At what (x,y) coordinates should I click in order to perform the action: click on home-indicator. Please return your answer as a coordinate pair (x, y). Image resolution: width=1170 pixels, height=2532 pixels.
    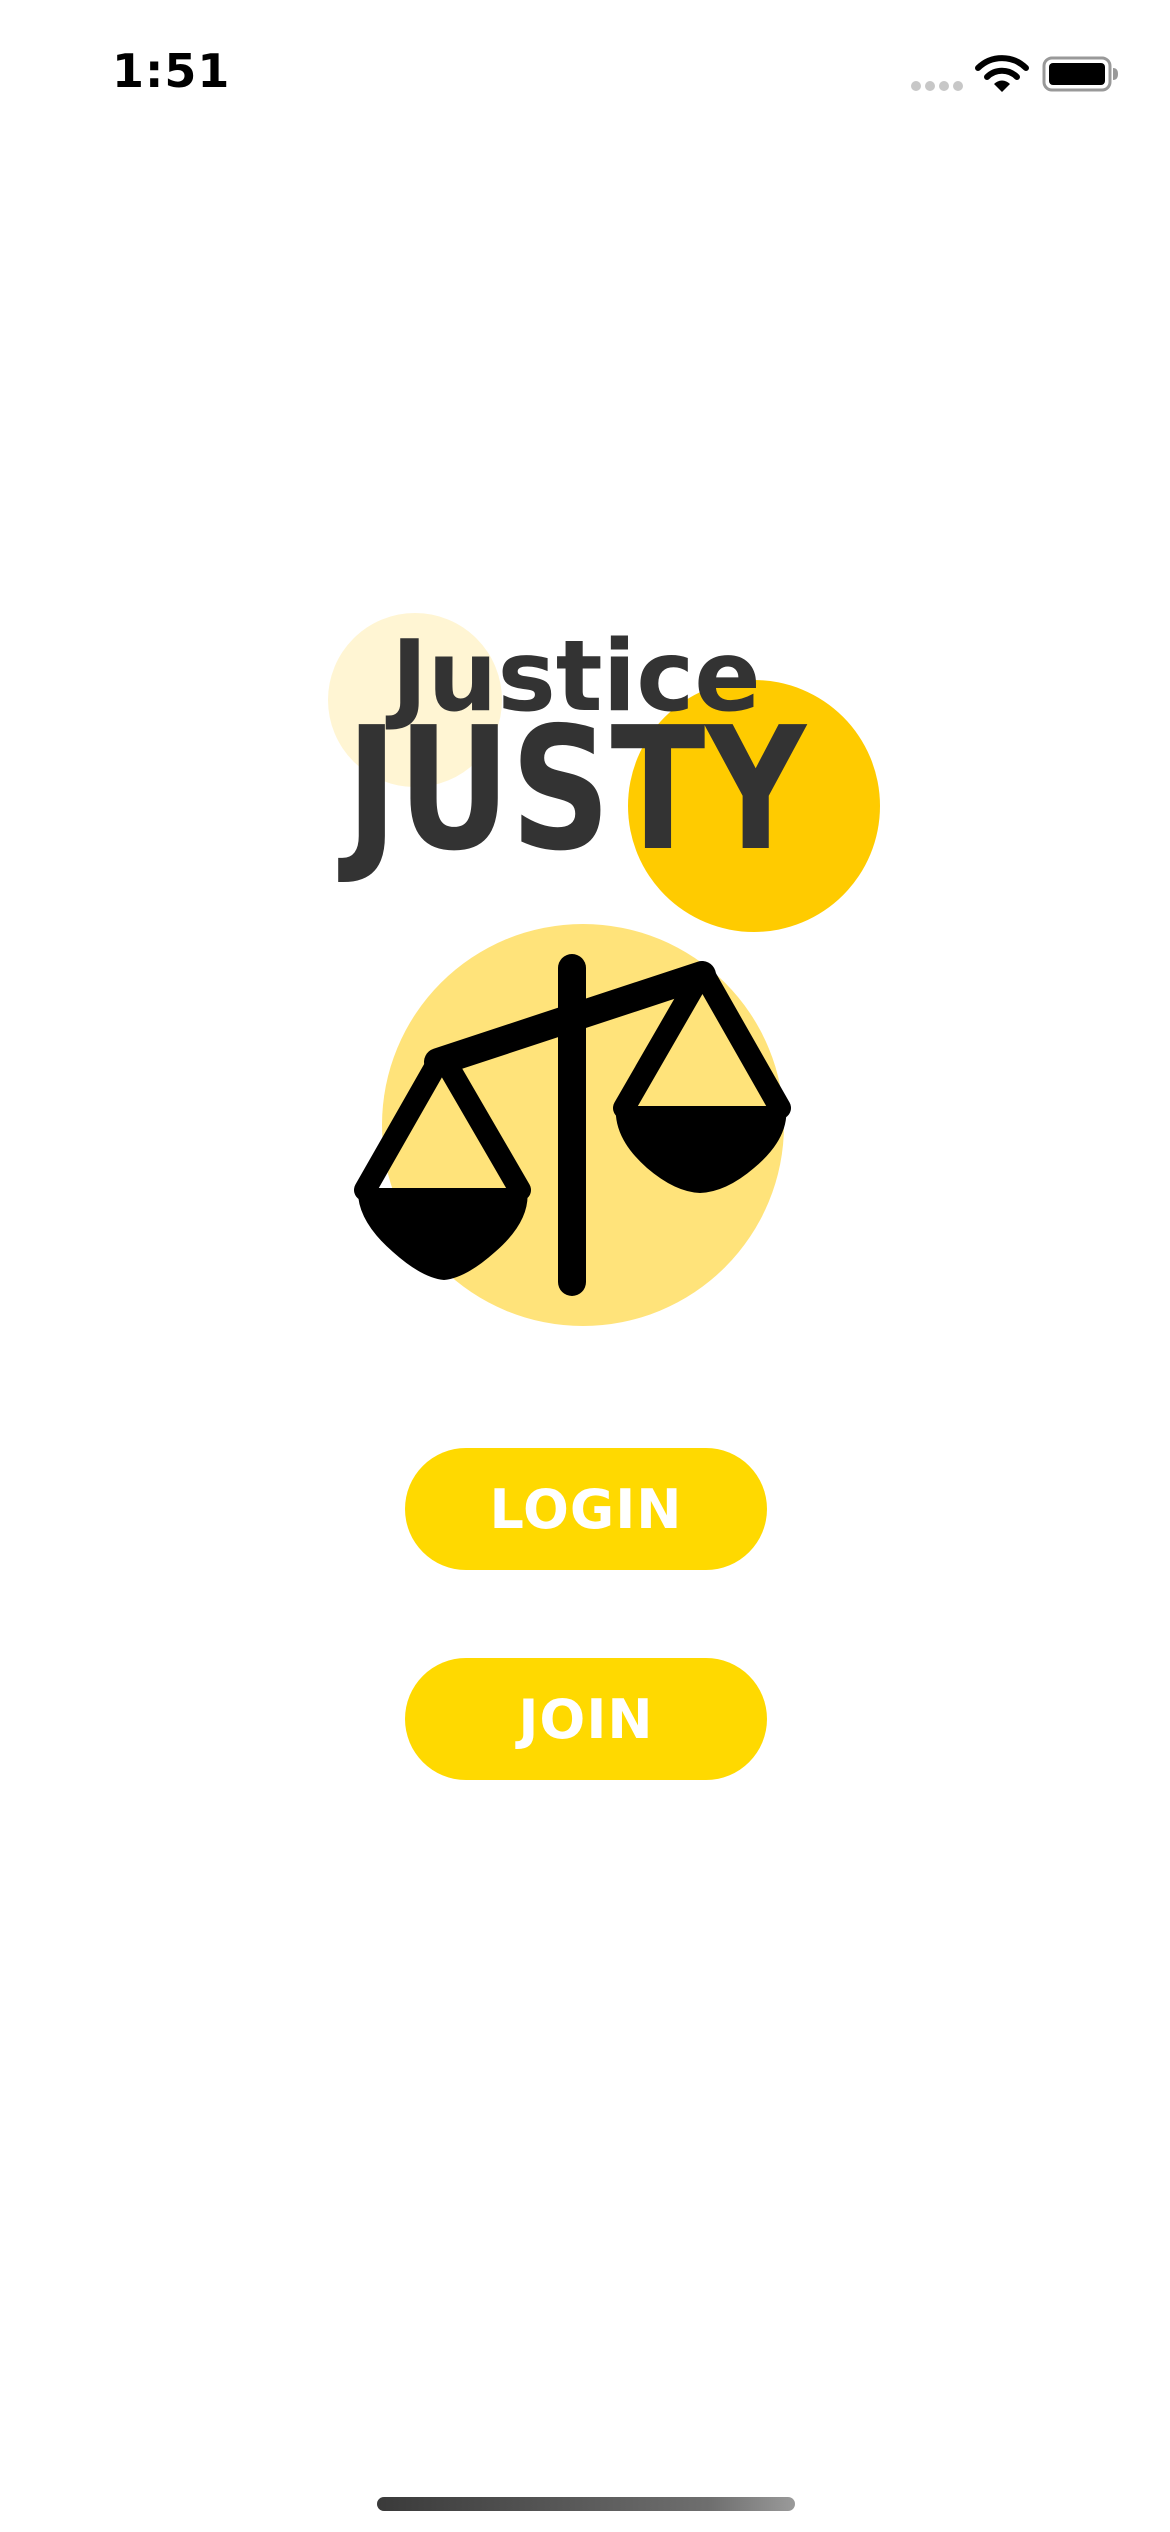
    Looking at the image, I should click on (586, 2504).